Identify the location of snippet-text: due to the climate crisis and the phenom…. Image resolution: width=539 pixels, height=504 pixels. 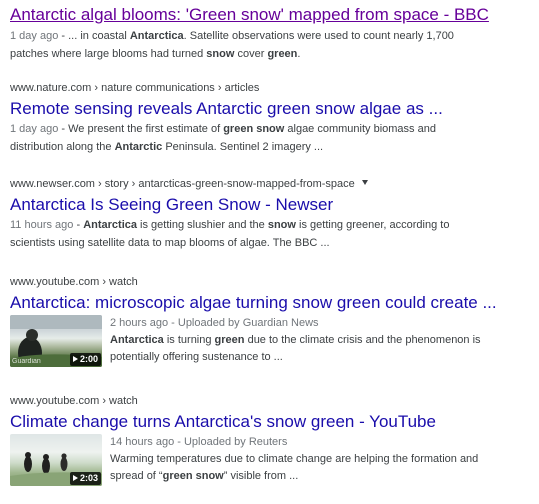
(362, 340).